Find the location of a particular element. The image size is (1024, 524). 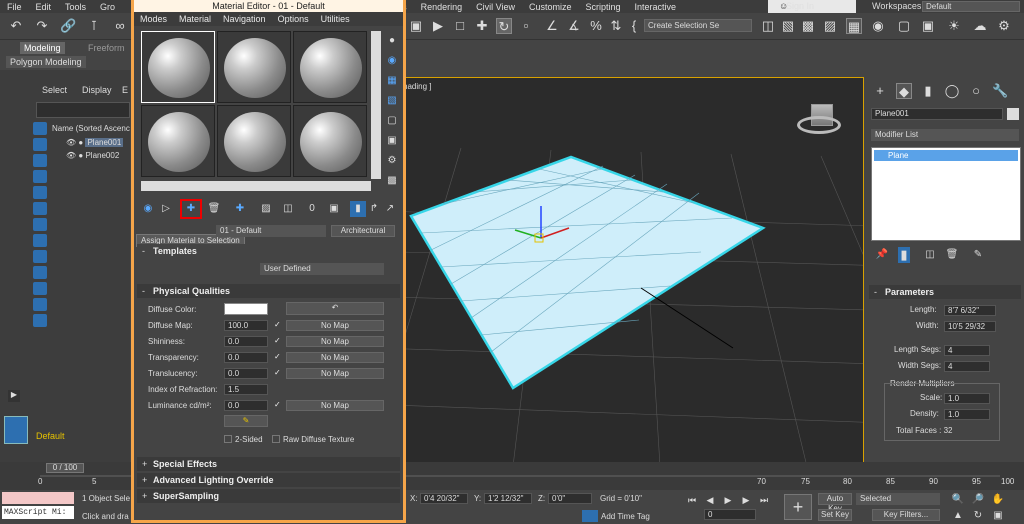

unlink-icon: ⊺ is located at coordinates (94, 26).